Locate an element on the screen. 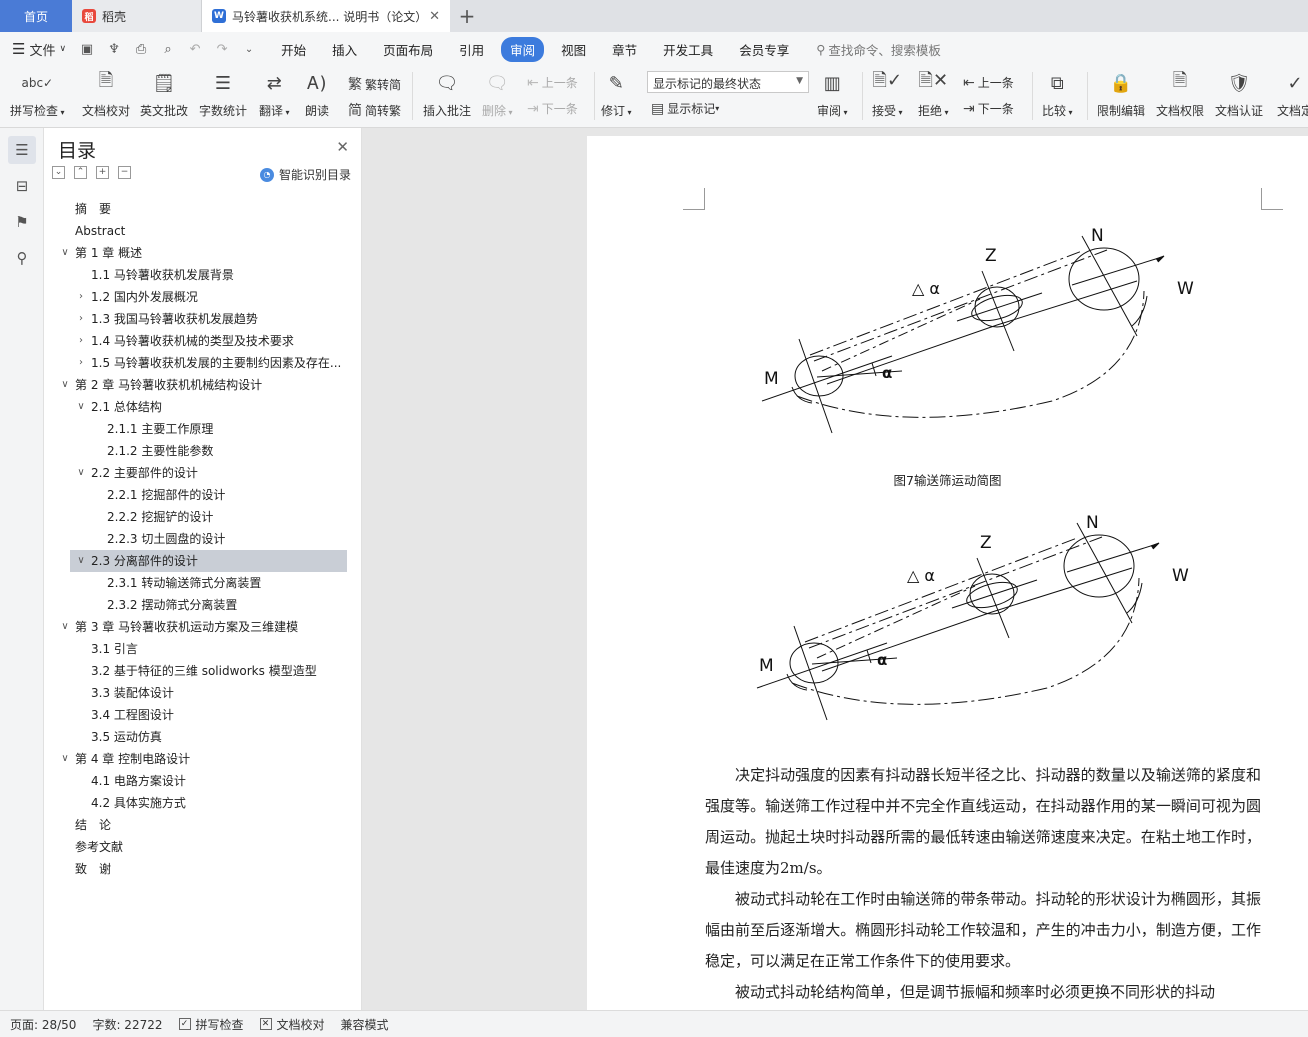 This screenshot has width=1308, height=1037. toc-item: 2.2.3 切土圆盘的设计 is located at coordinates (203, 539).